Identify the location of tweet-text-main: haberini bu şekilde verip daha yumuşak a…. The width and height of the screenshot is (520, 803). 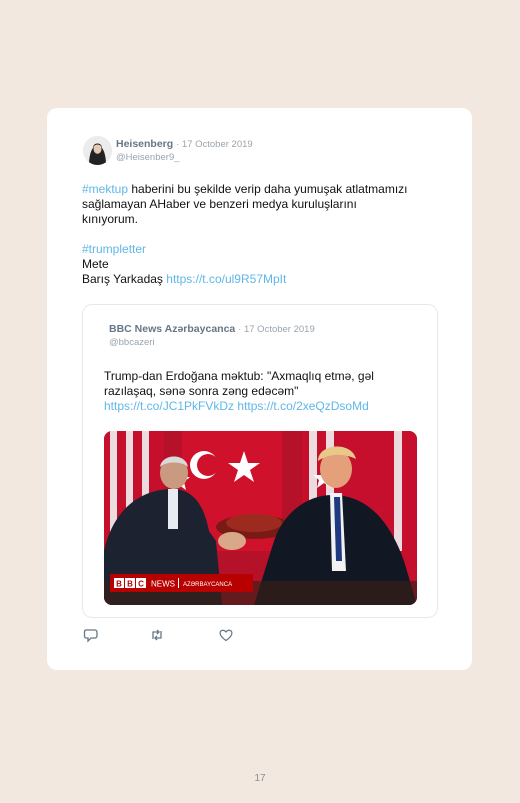
(245, 204).